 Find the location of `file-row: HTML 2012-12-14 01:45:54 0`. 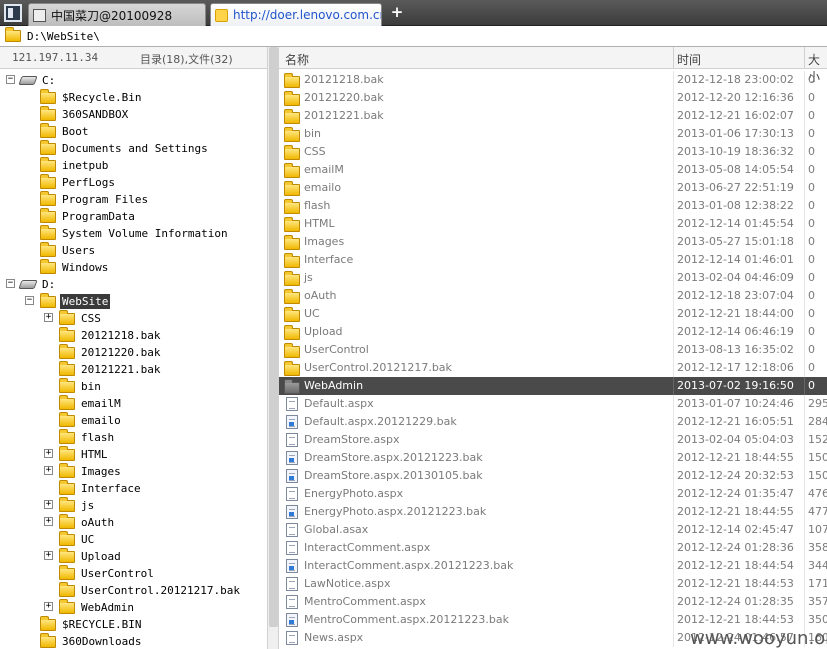

file-row: HTML 2012-12-14 01:45:54 0 is located at coordinates (553, 224).